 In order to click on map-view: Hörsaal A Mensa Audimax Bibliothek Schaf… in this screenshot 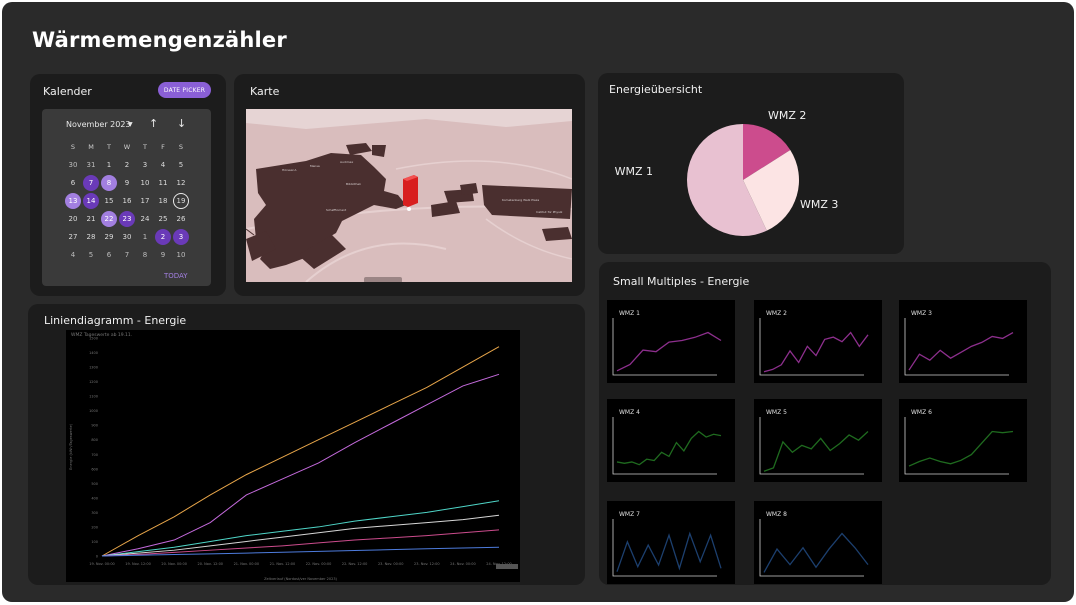, I will do `click(409, 195)`.